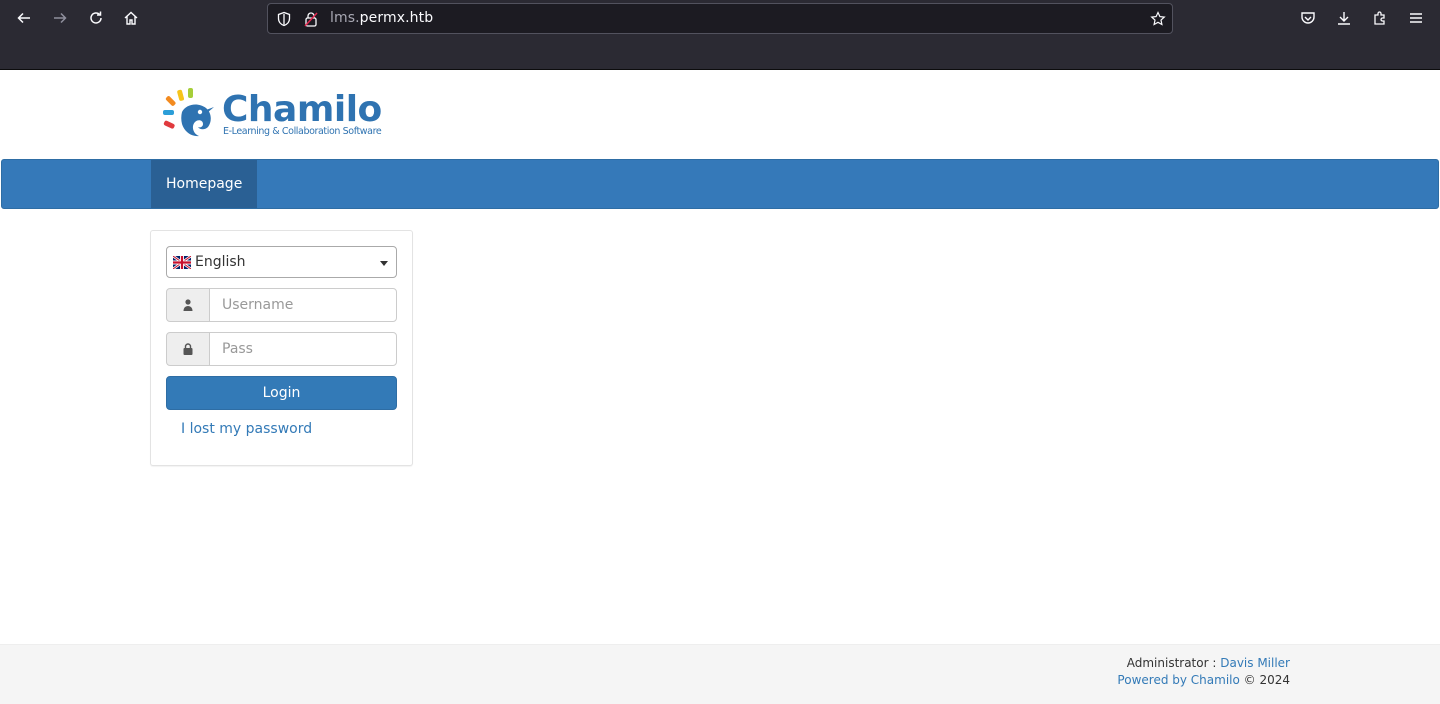  I want to click on forward-button, so click(60, 18).